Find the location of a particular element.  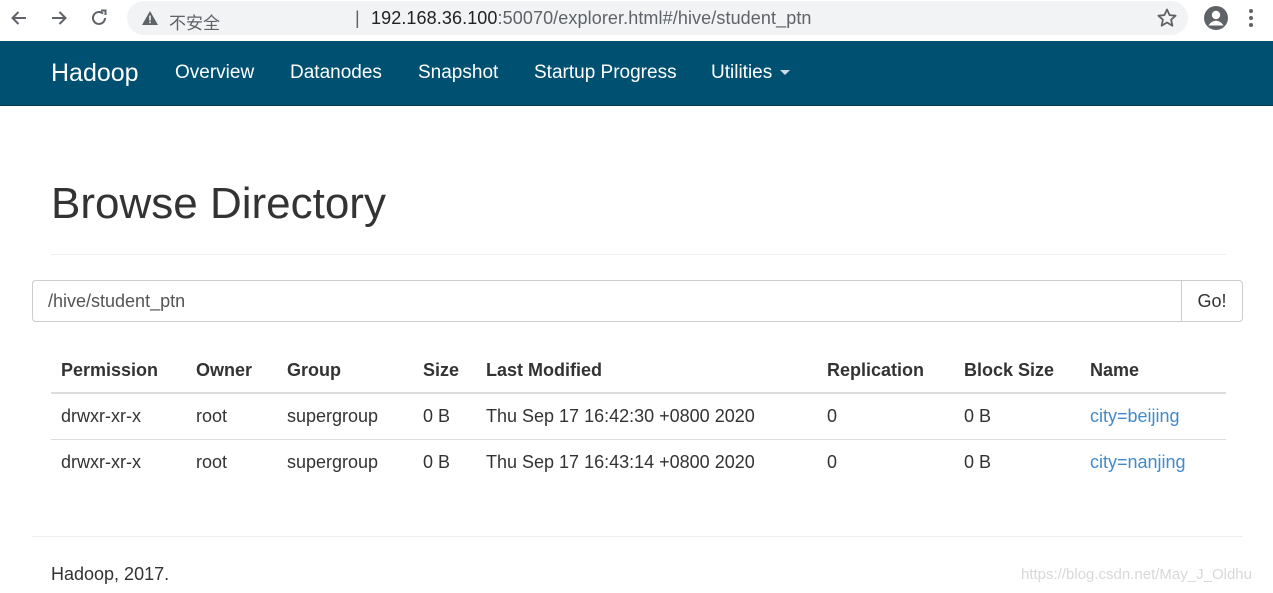

column-header-size: Size is located at coordinates (444, 371).